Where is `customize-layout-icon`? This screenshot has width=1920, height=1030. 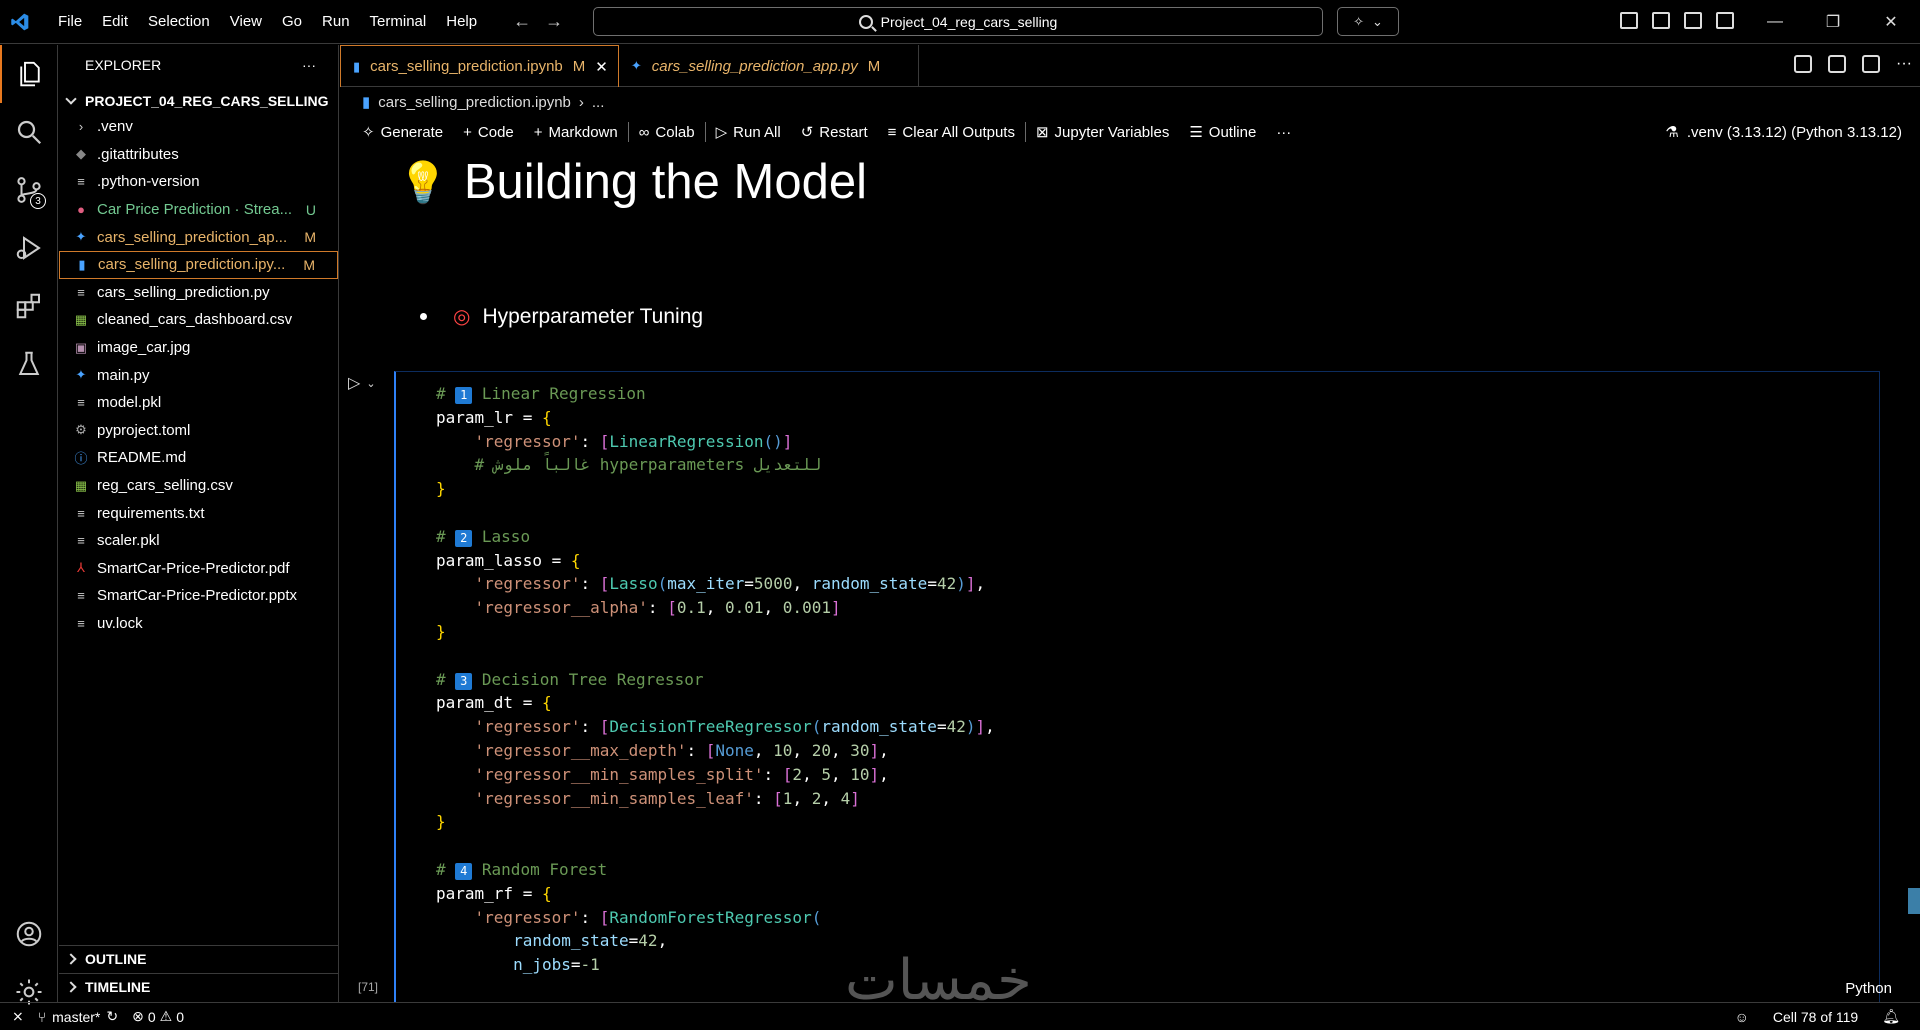 customize-layout-icon is located at coordinates (1629, 20).